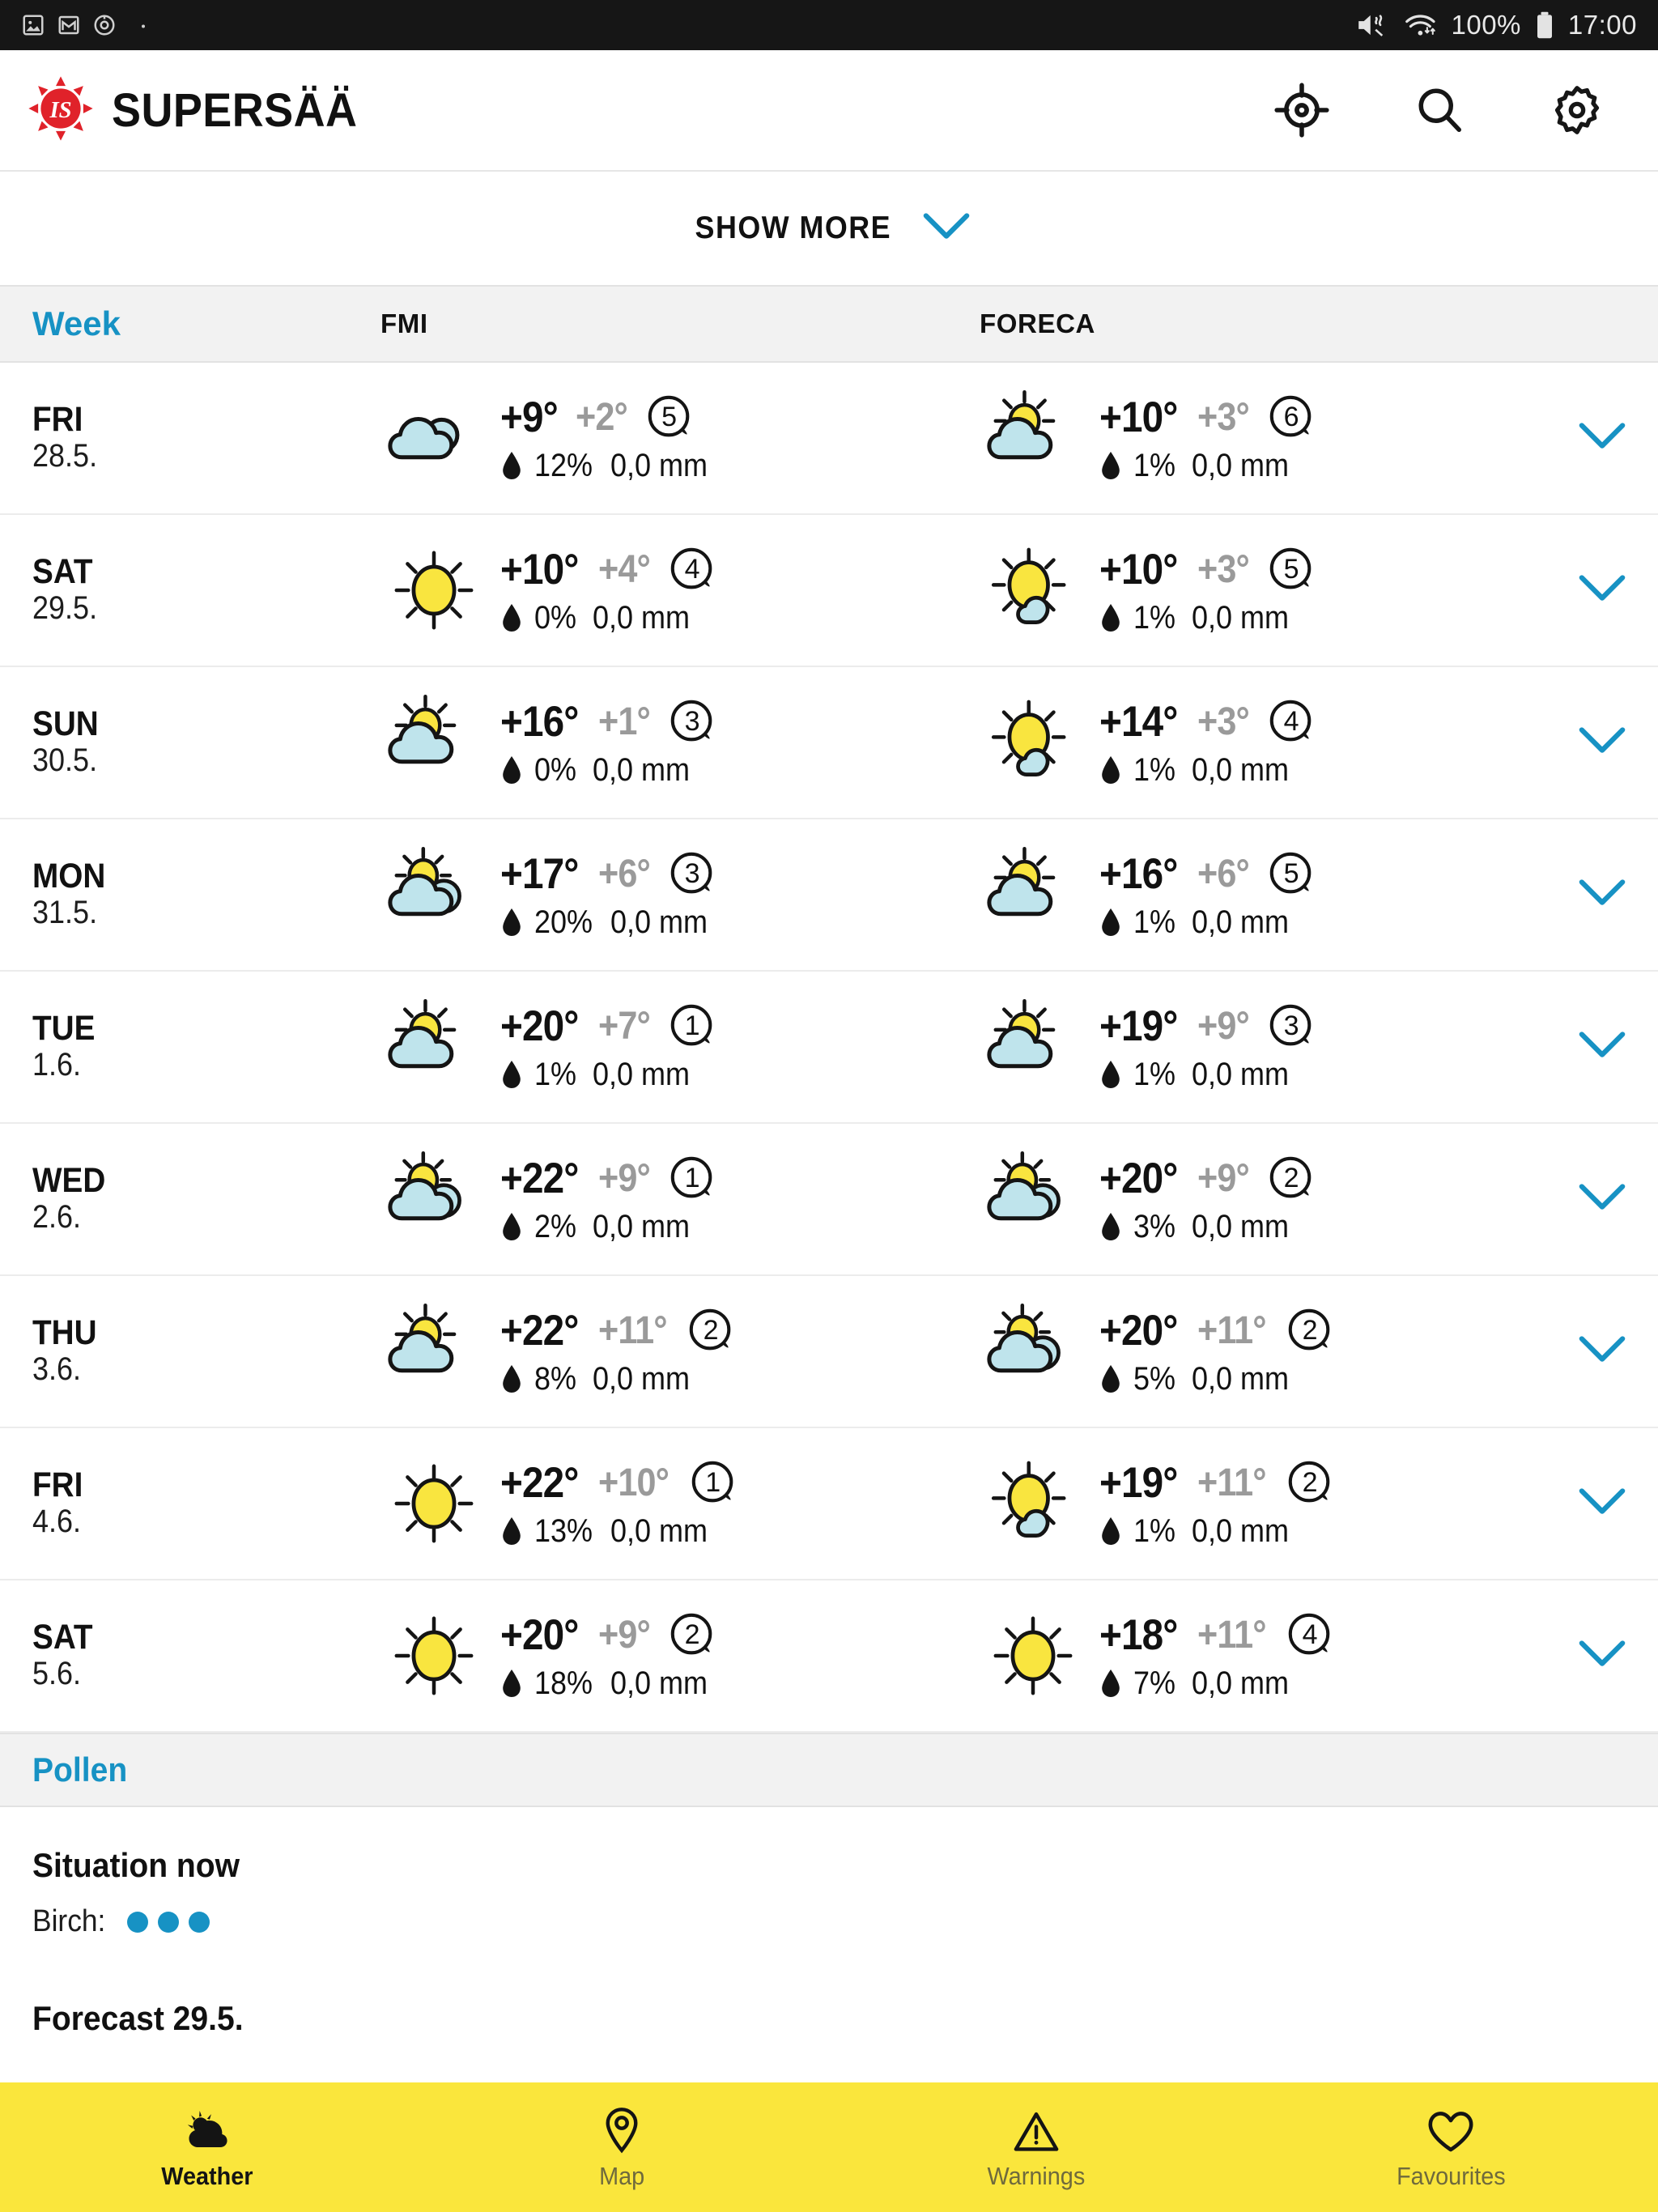 This screenshot has width=1658, height=2212. What do you see at coordinates (609, 466) in the screenshot?
I see `precipitation-row: 12% 0,0 mm` at bounding box center [609, 466].